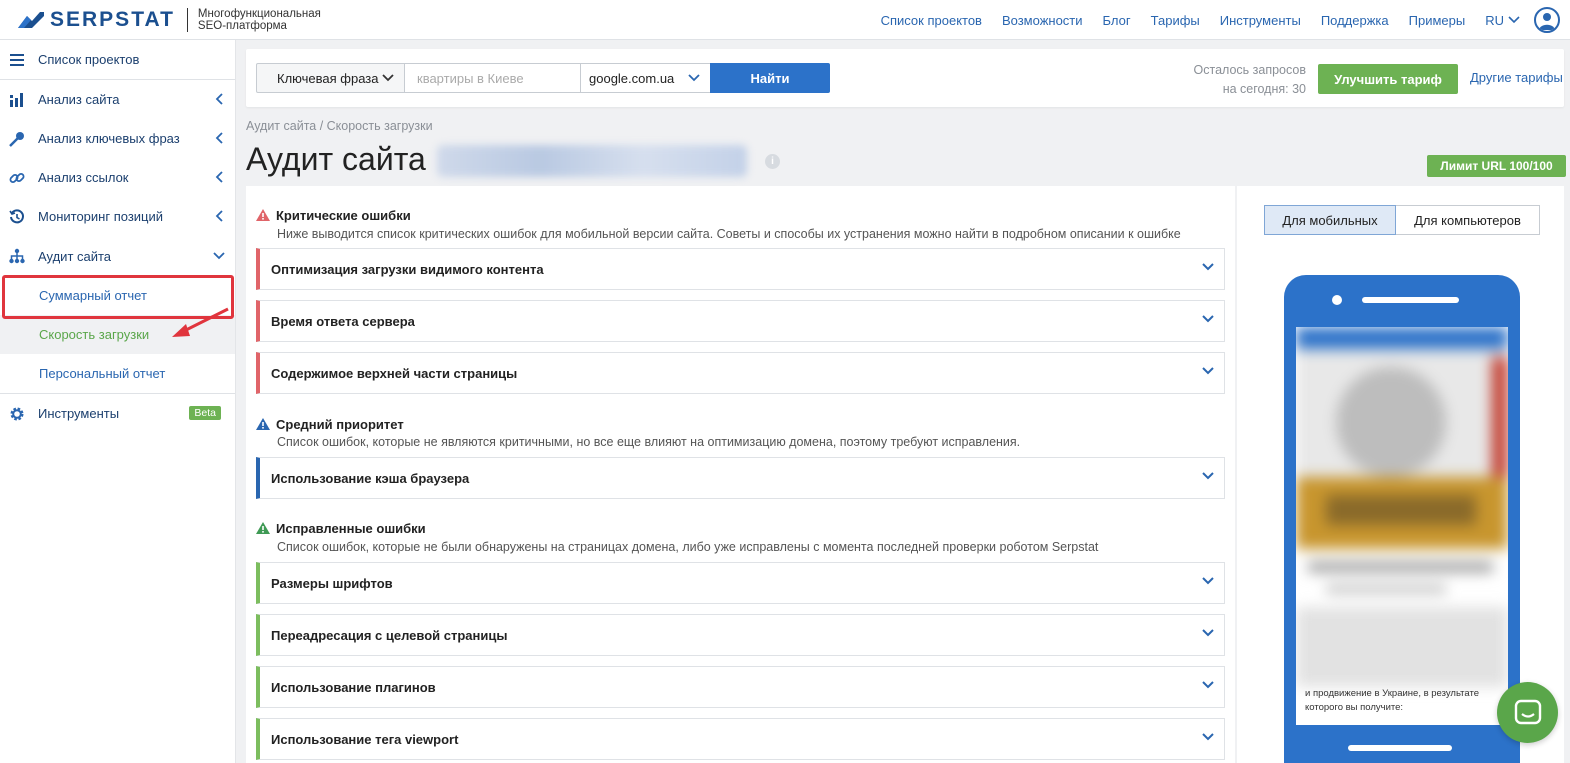 This screenshot has height=763, width=1570. What do you see at coordinates (740, 373) in the screenshot?
I see `accordion-item: Содержимое верхней части страницы` at bounding box center [740, 373].